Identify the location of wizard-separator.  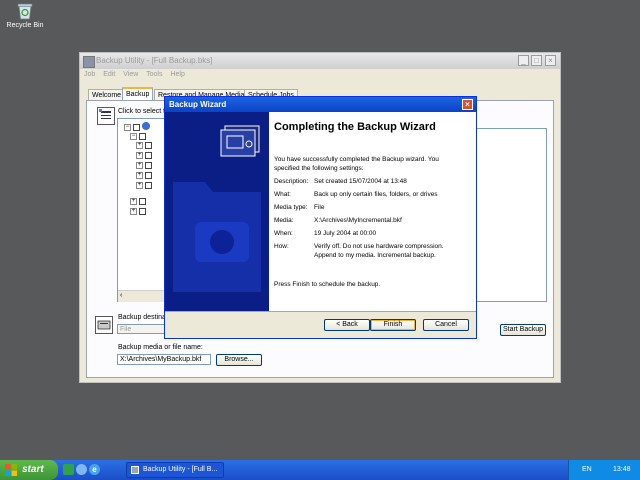
(320, 311).